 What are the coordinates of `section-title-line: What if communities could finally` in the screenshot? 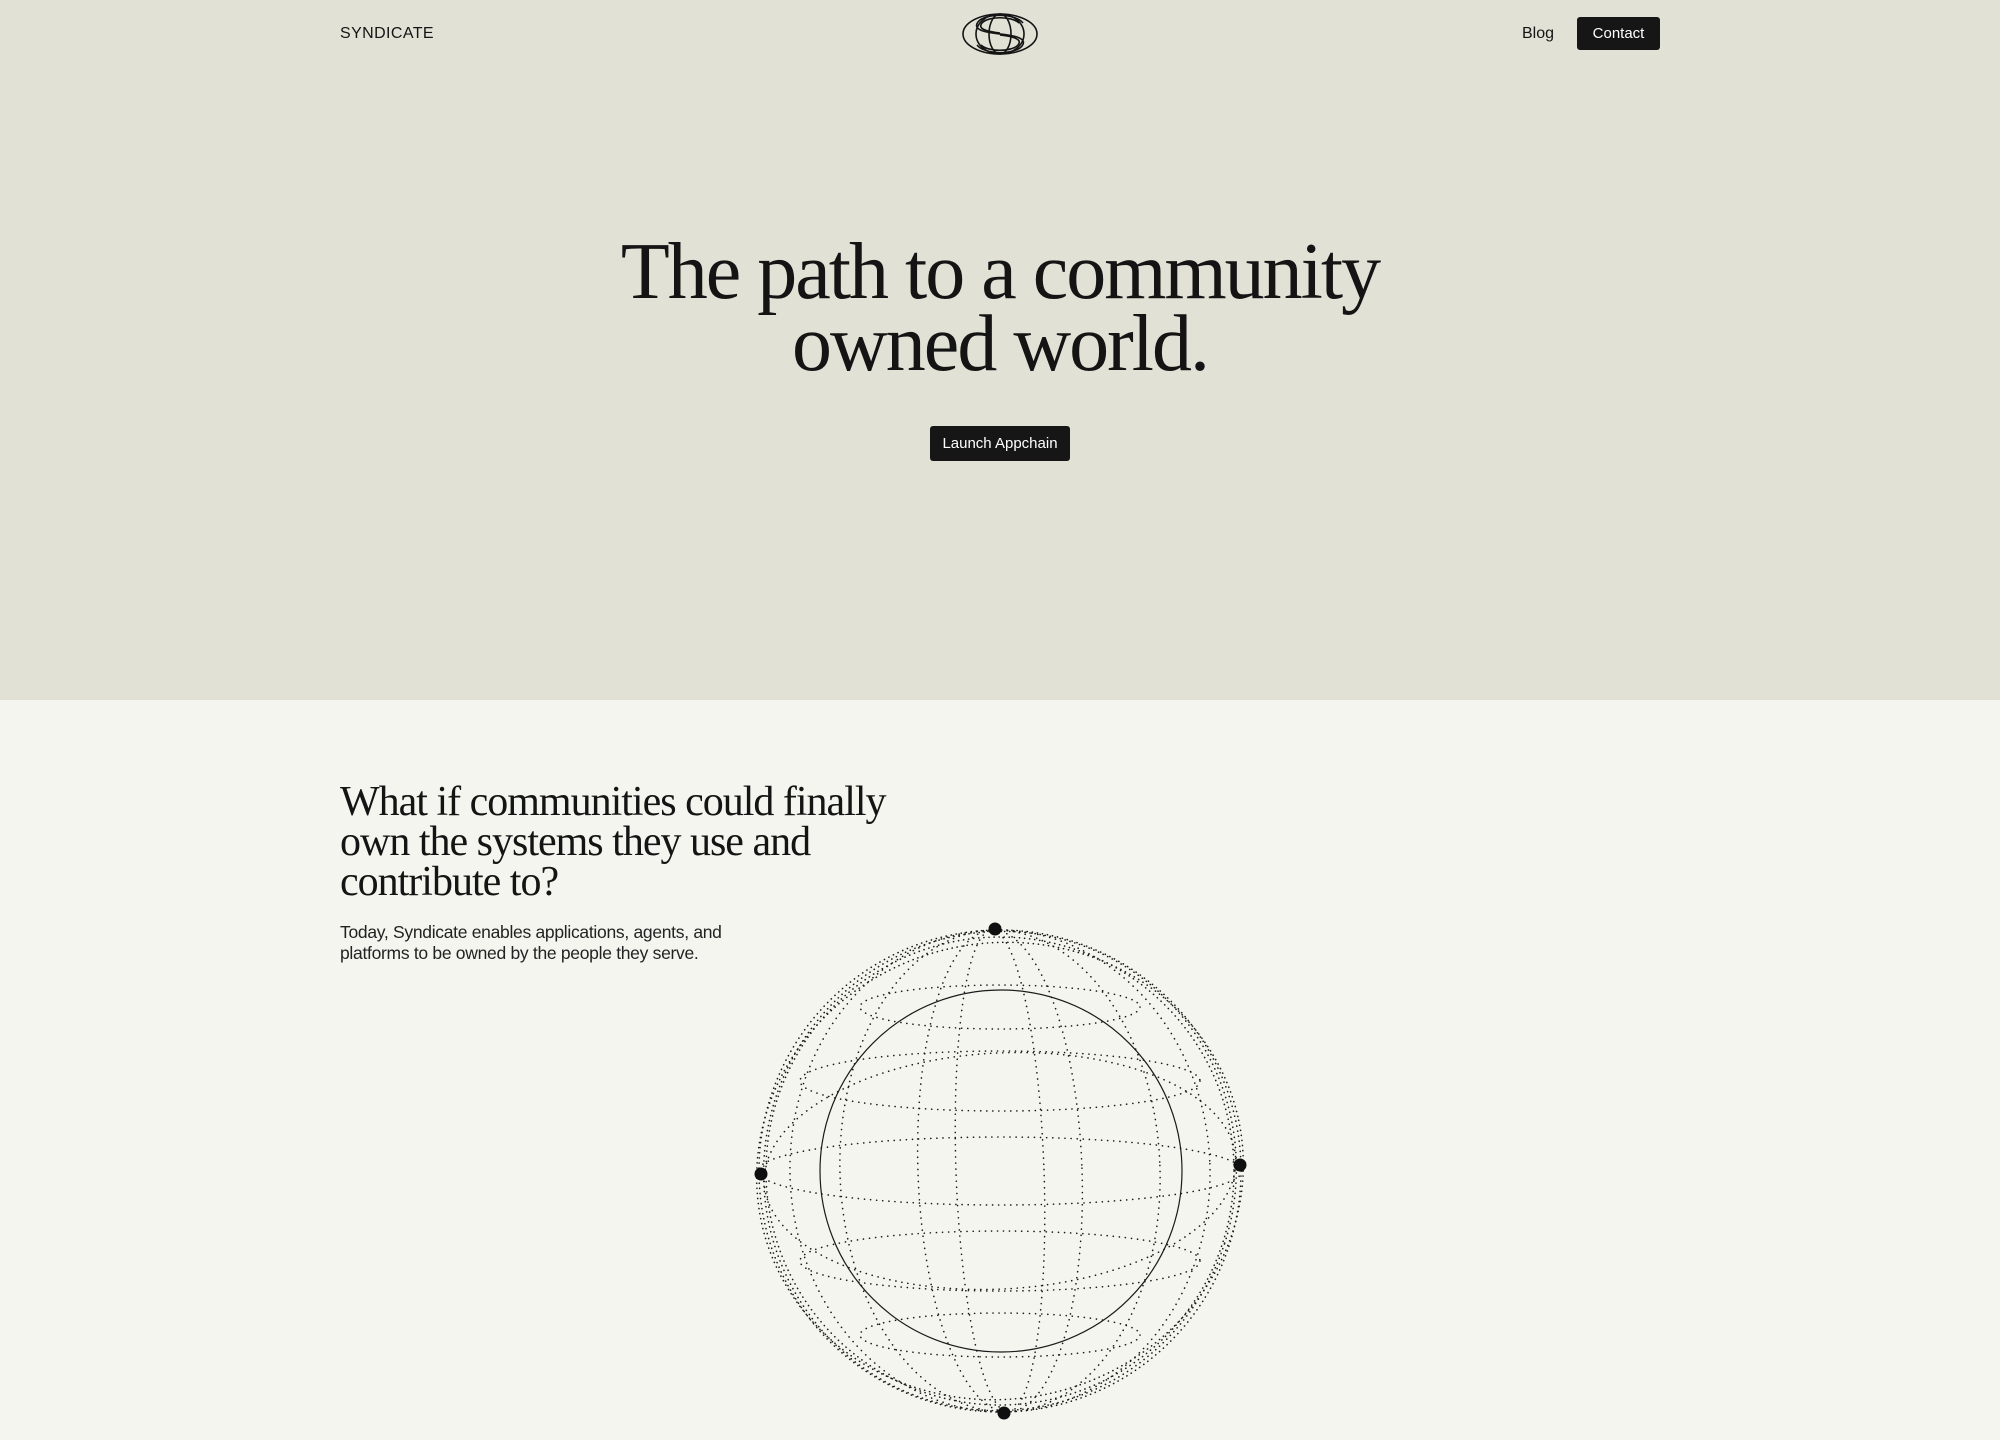 It's located at (613, 802).